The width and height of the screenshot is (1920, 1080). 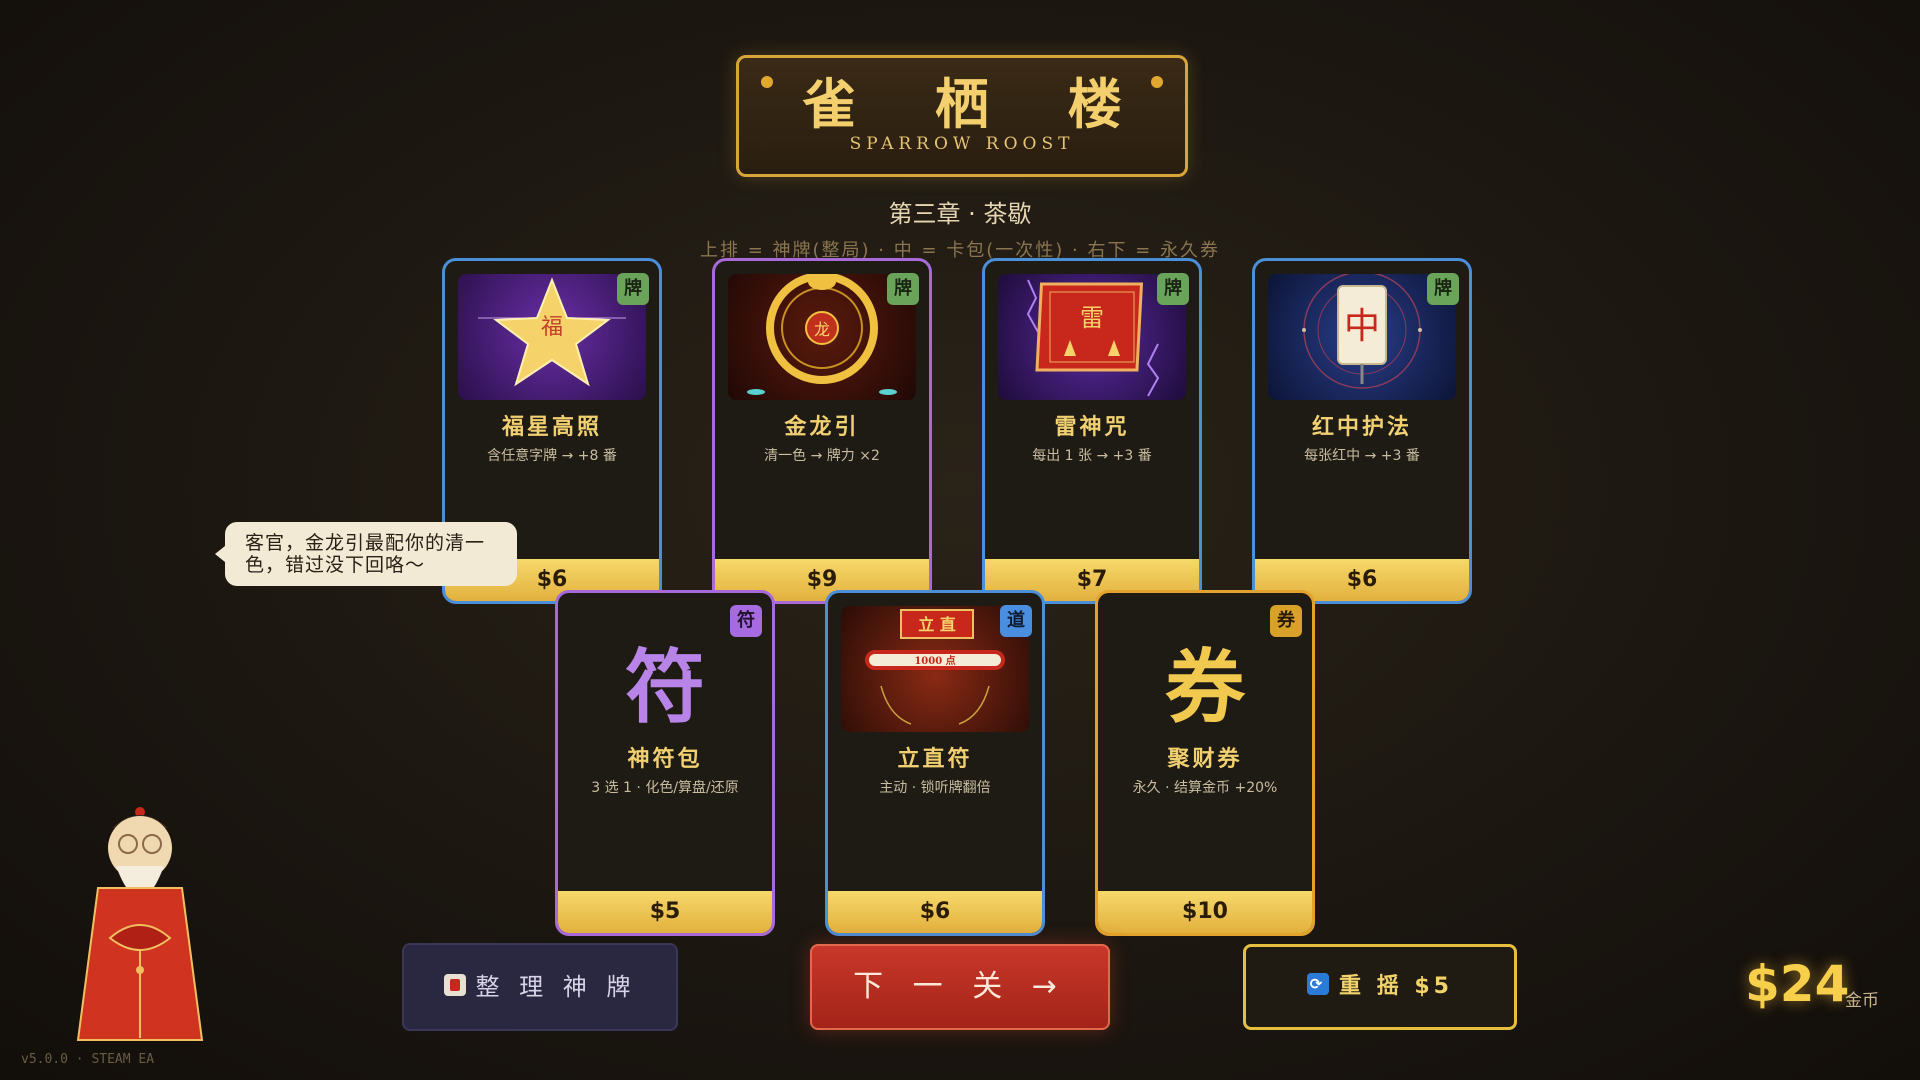 I want to click on shop-card-hongzhong: 中 牌 红中护法 每张红中 → +3 番 $6, so click(x=1362, y=431).